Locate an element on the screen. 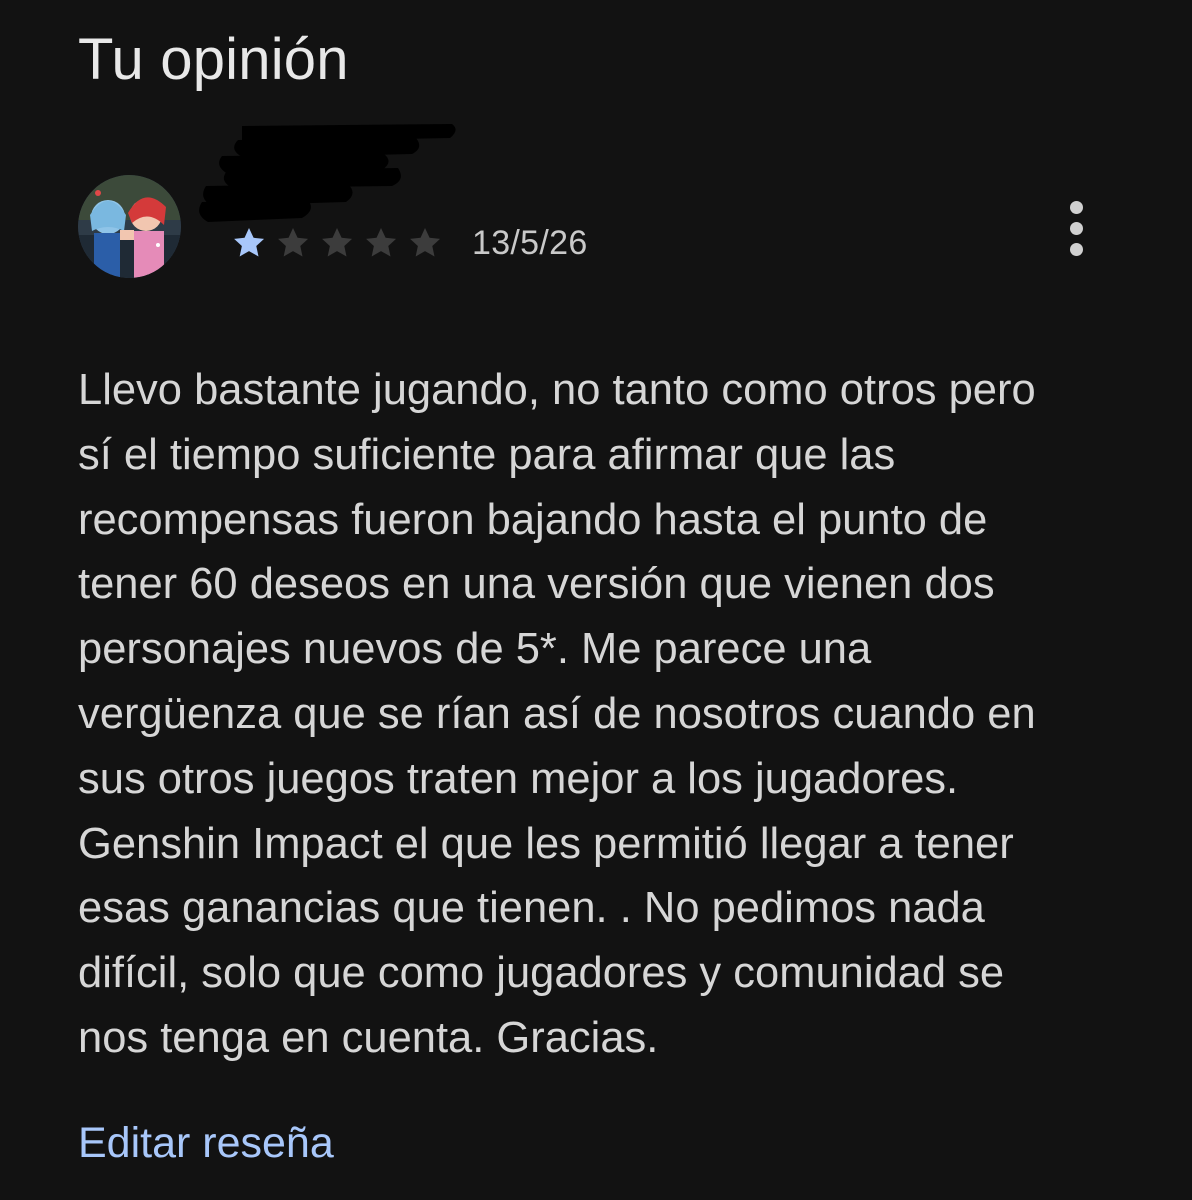 The image size is (1192, 1200). avatar is located at coordinates (129, 226).